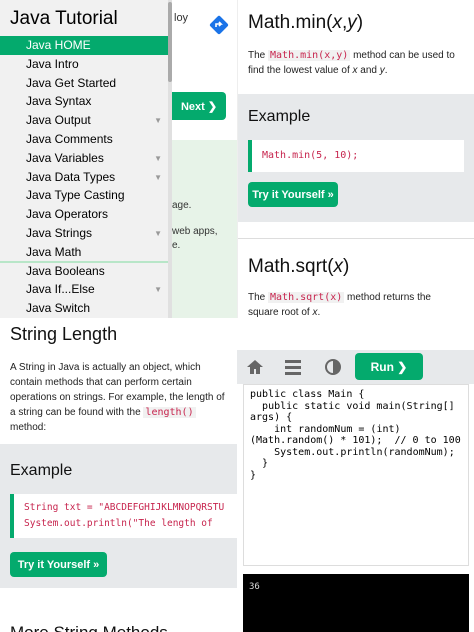  I want to click on sidebar-item: Java Strings ▼, so click(84, 233).